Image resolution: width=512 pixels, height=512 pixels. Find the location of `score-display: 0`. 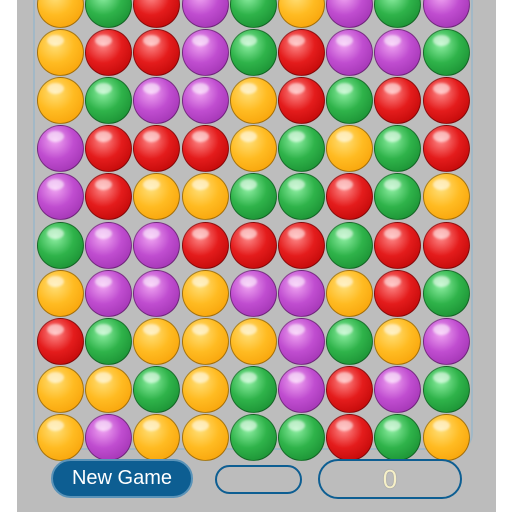

score-display: 0 is located at coordinates (390, 479).